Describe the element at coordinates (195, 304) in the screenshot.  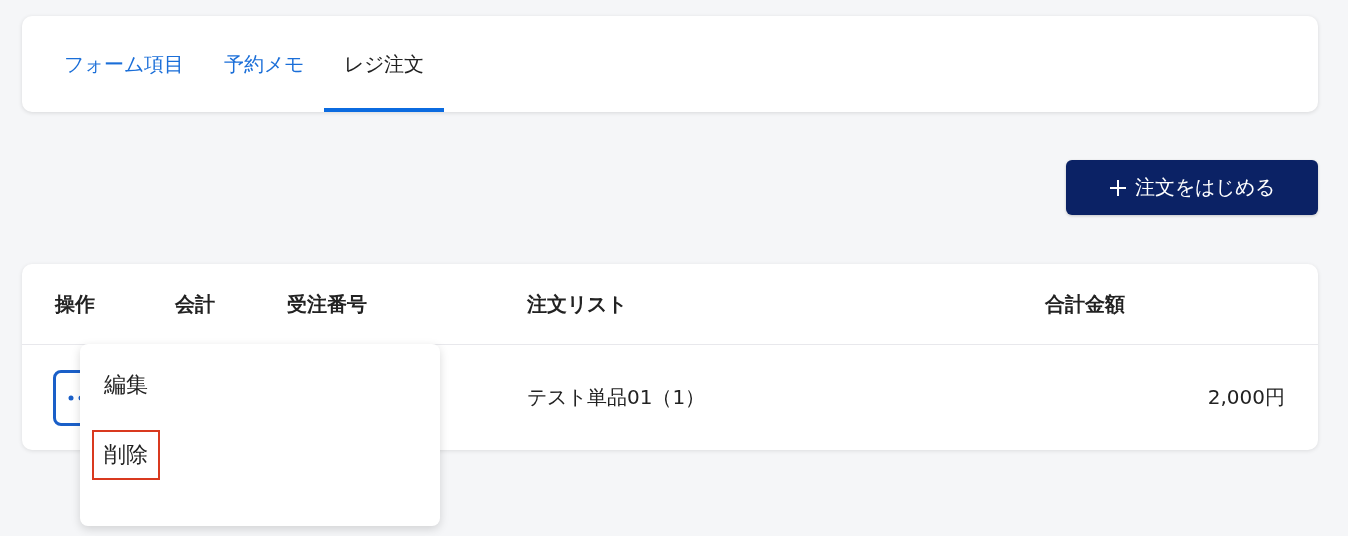
I see `column-header: 会計` at that location.